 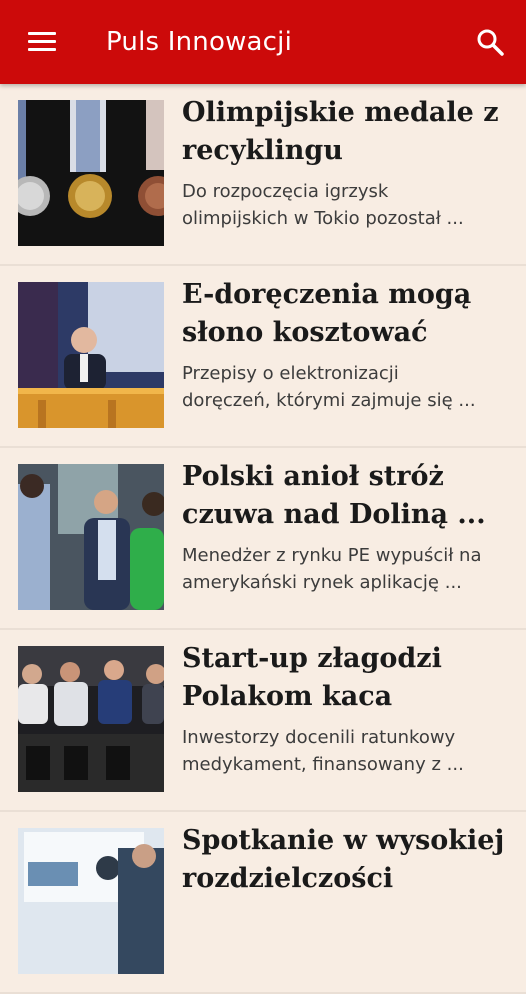 I want to click on man-at-desk-photo, so click(x=91, y=355).